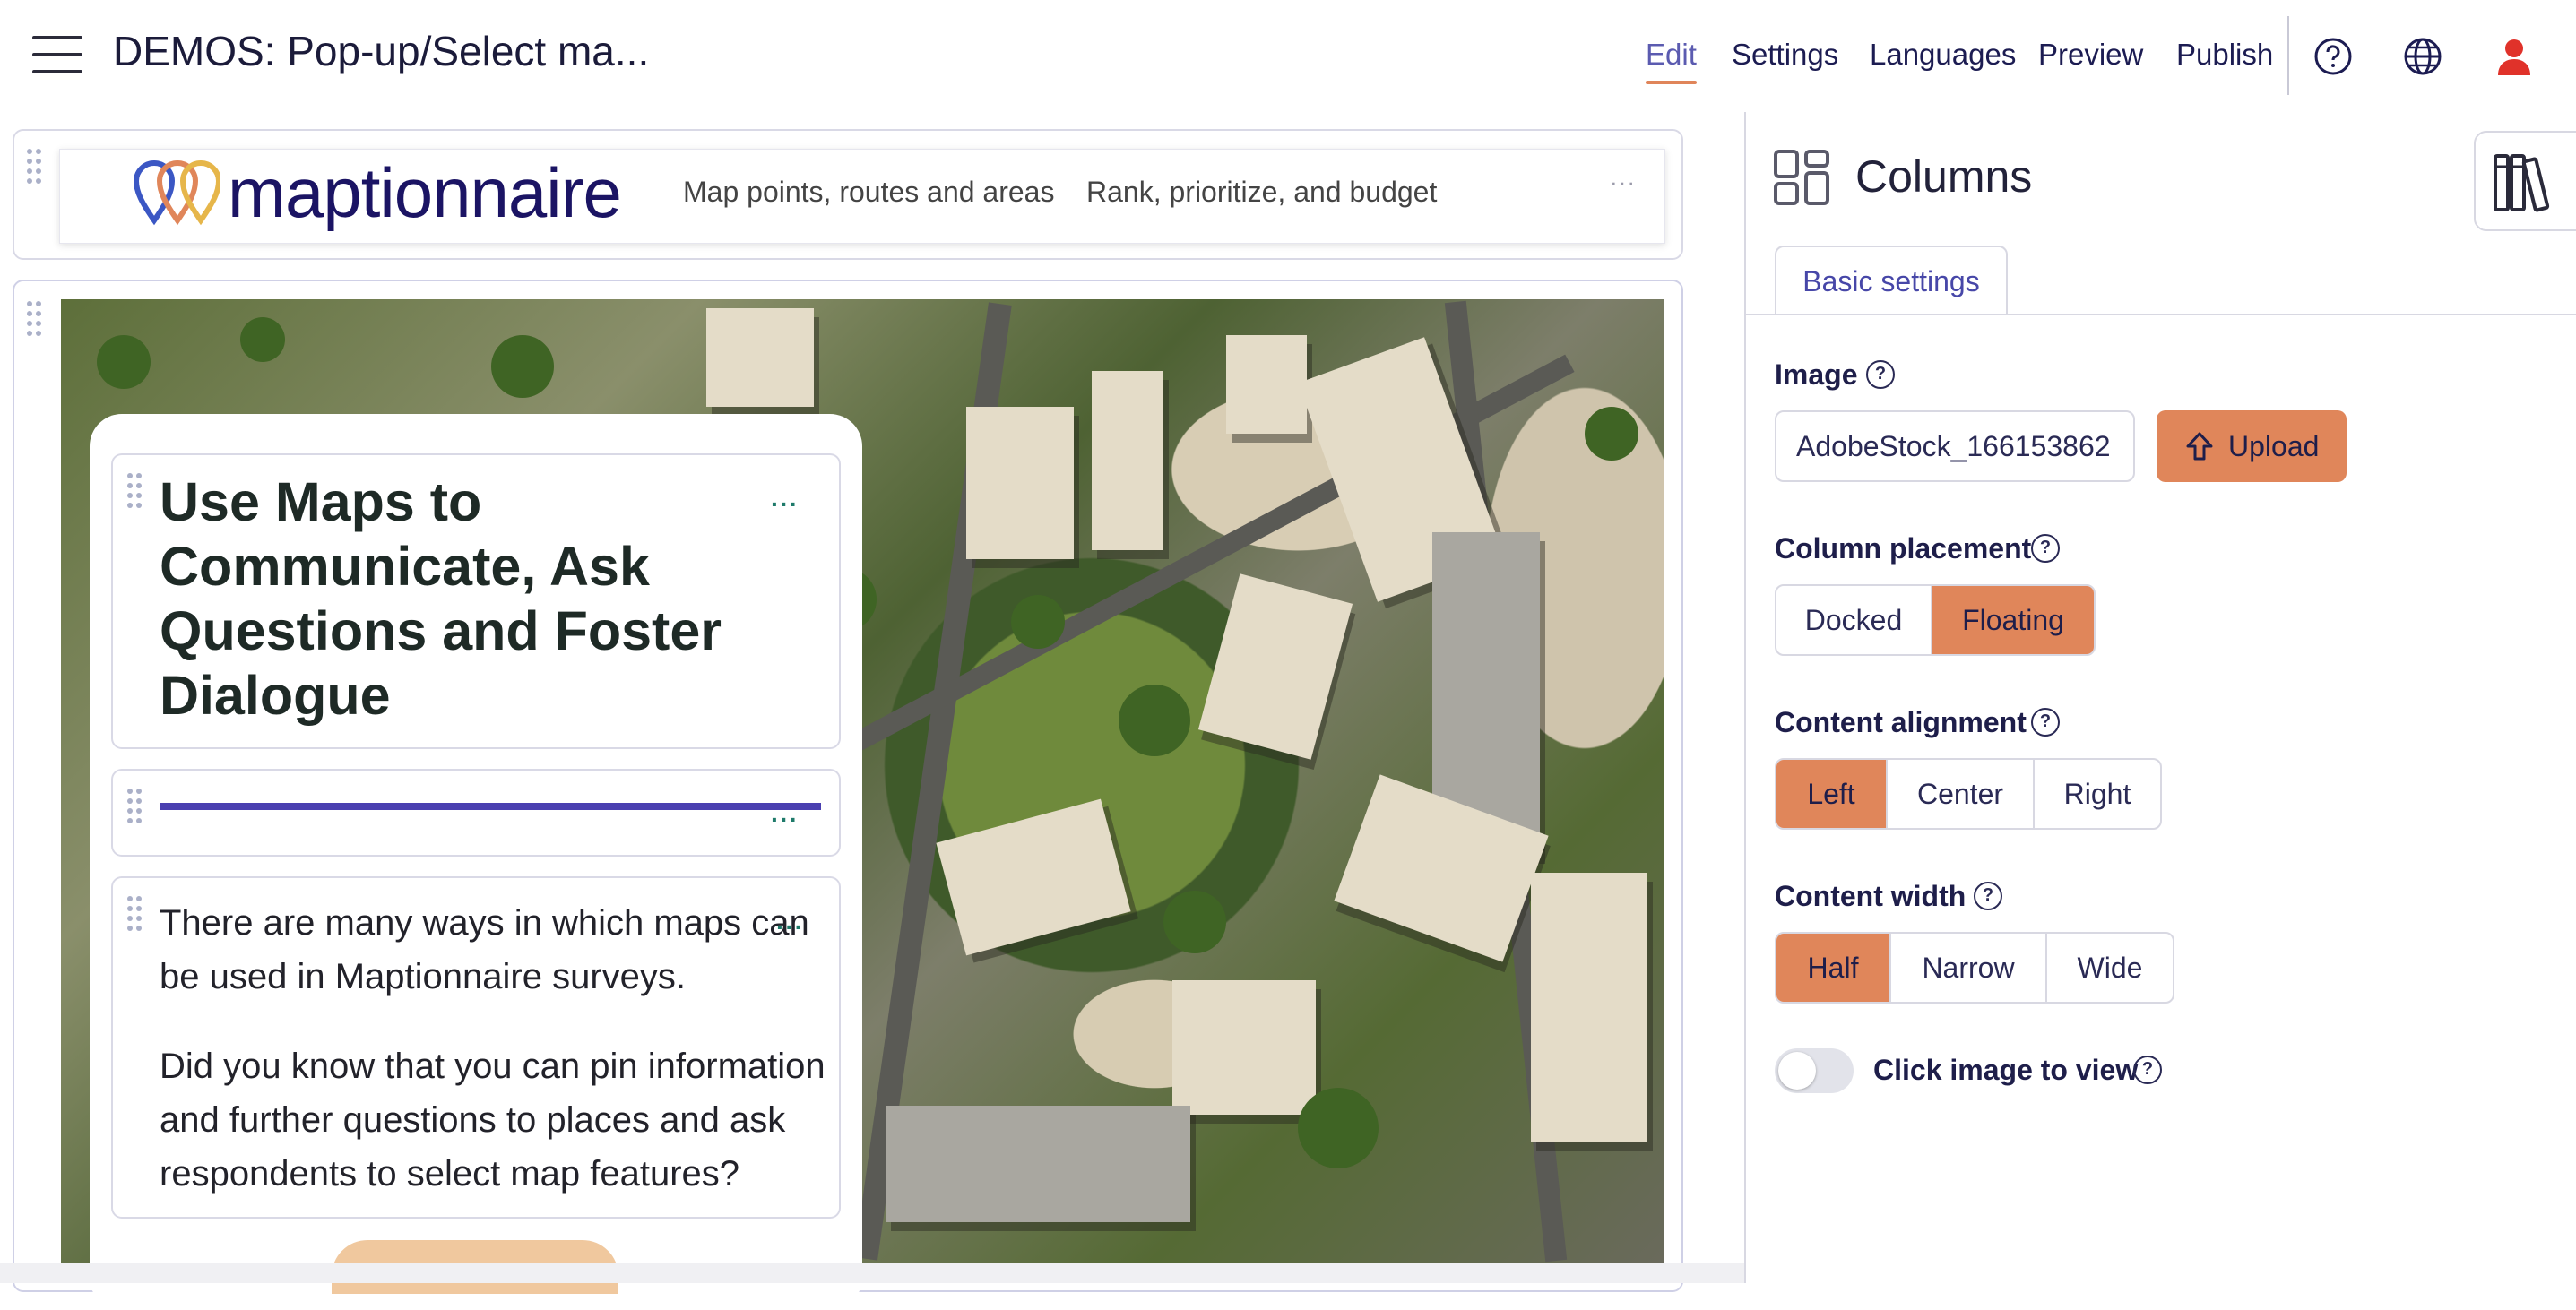 Image resolution: width=2576 pixels, height=1310 pixels. I want to click on placement-help-icon: ?, so click(2045, 548).